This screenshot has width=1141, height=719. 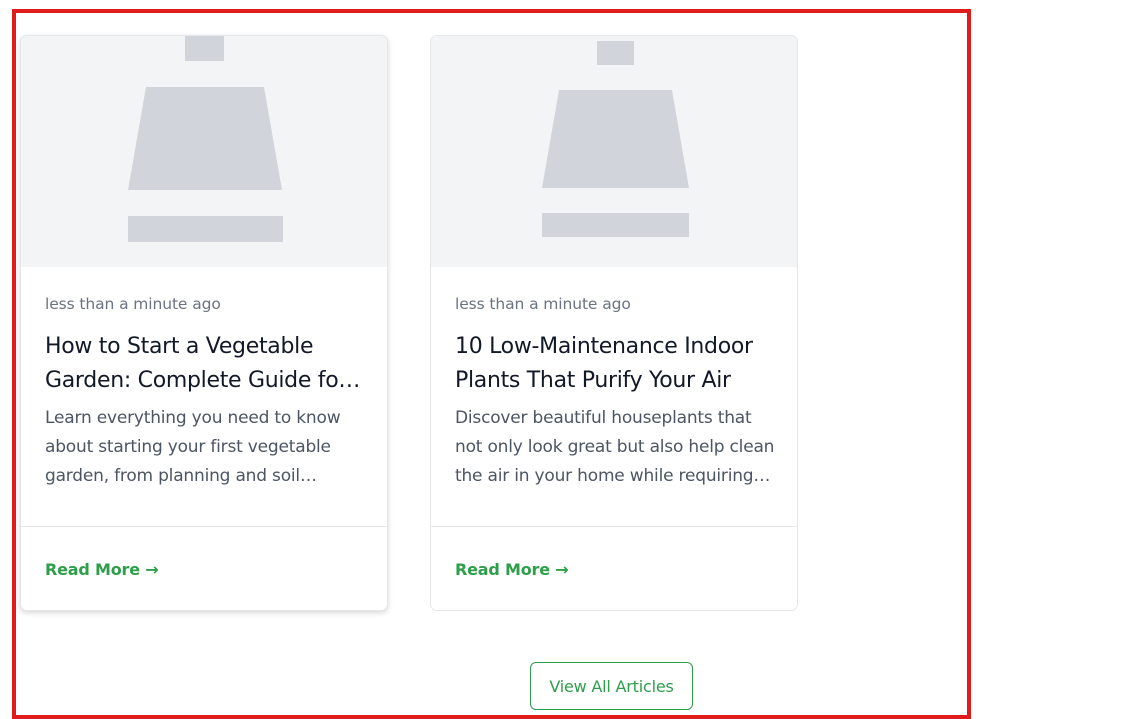 What do you see at coordinates (611, 686) in the screenshot?
I see `view-all-articles-button: View All Articles` at bounding box center [611, 686].